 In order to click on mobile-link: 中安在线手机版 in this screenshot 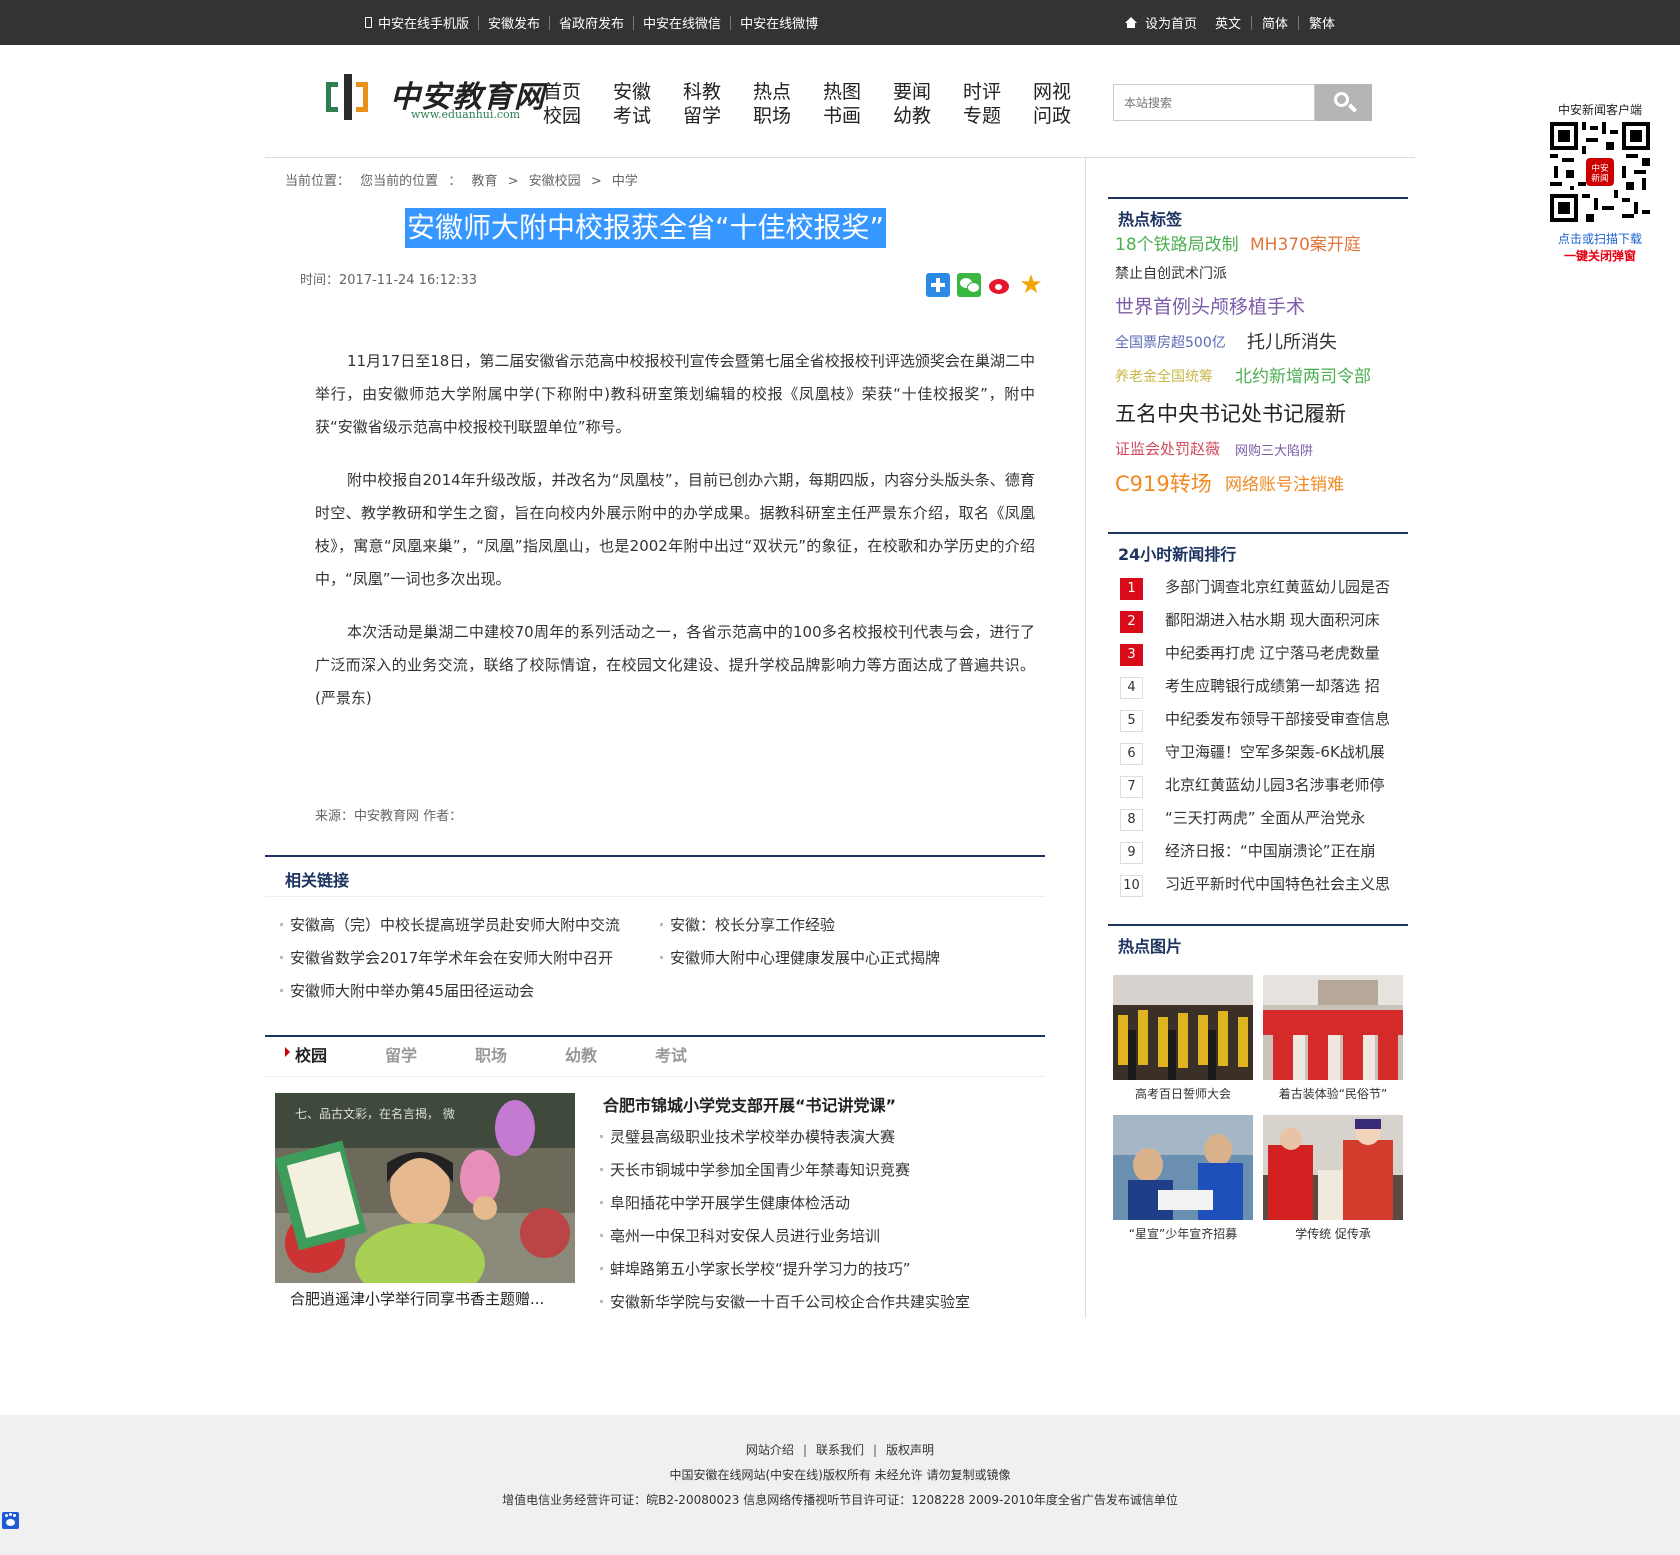, I will do `click(423, 22)`.